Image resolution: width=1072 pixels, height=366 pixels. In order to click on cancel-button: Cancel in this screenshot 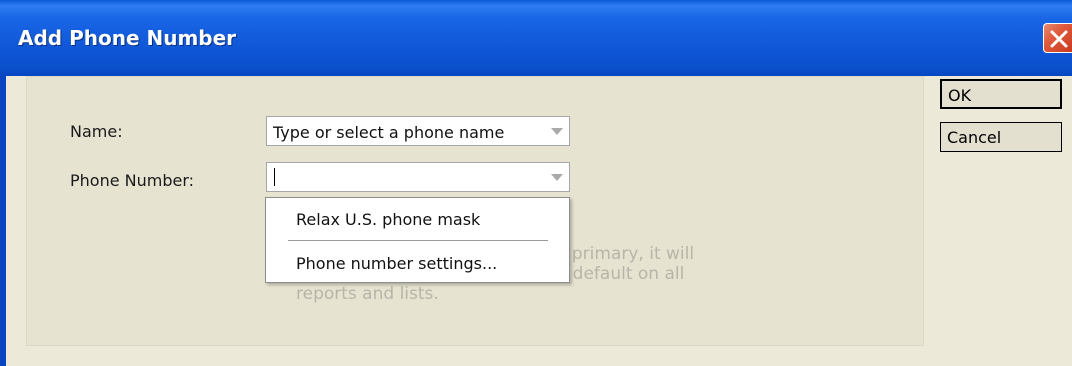, I will do `click(1001, 137)`.